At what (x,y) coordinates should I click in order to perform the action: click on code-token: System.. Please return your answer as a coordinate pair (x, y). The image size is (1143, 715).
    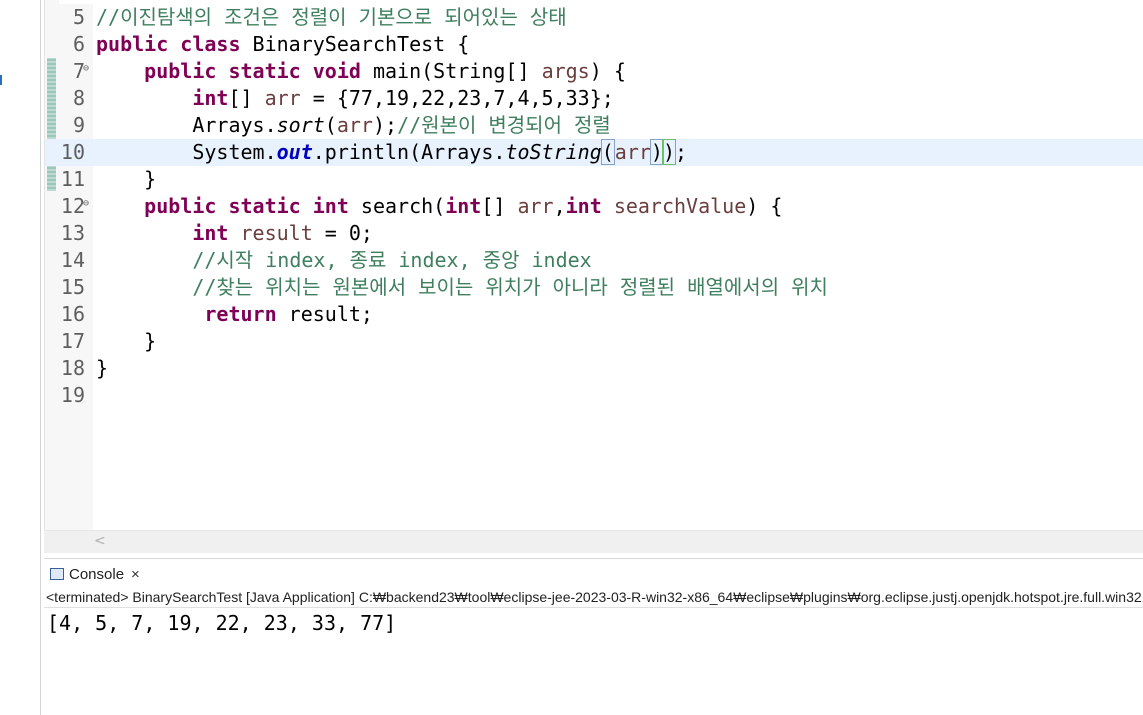
    Looking at the image, I should click on (186, 152).